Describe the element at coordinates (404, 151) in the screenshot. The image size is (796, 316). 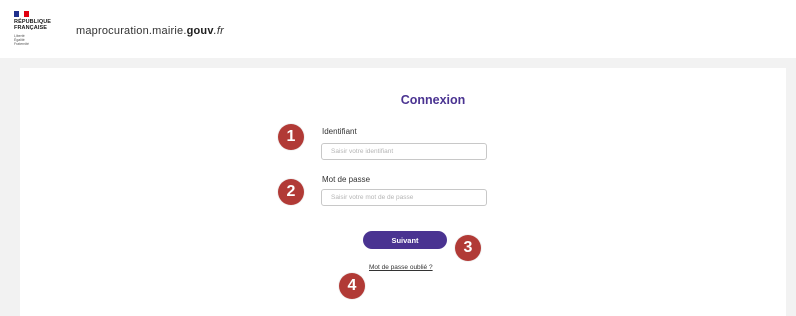
I see `identifiant-input` at that location.